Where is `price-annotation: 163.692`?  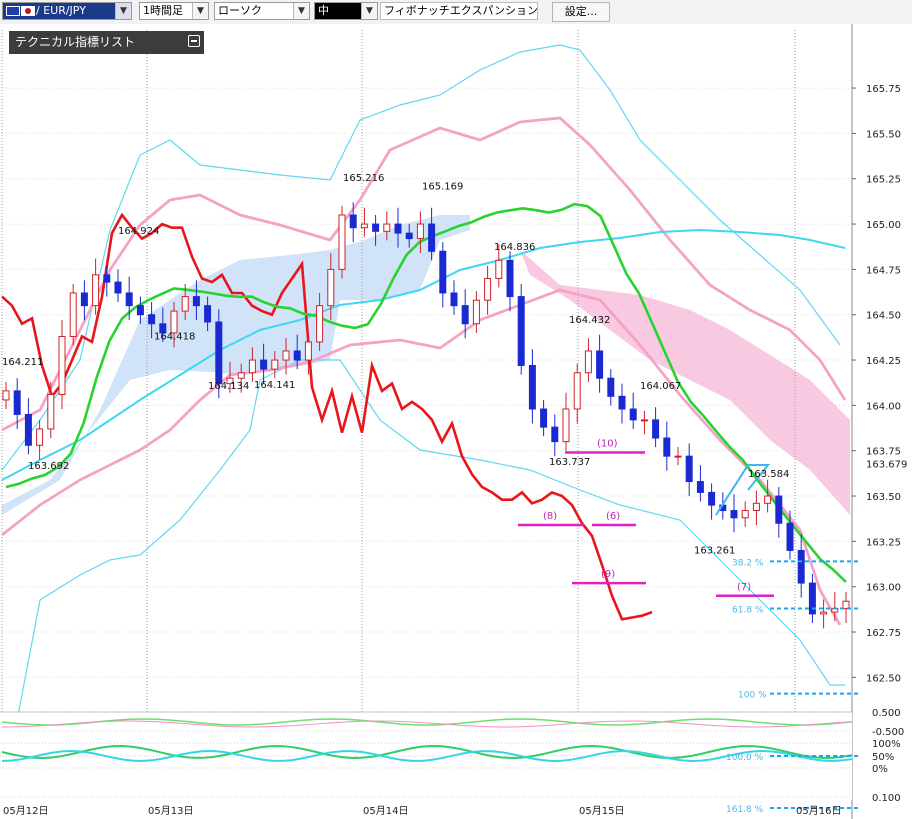 price-annotation: 163.692 is located at coordinates (48, 466).